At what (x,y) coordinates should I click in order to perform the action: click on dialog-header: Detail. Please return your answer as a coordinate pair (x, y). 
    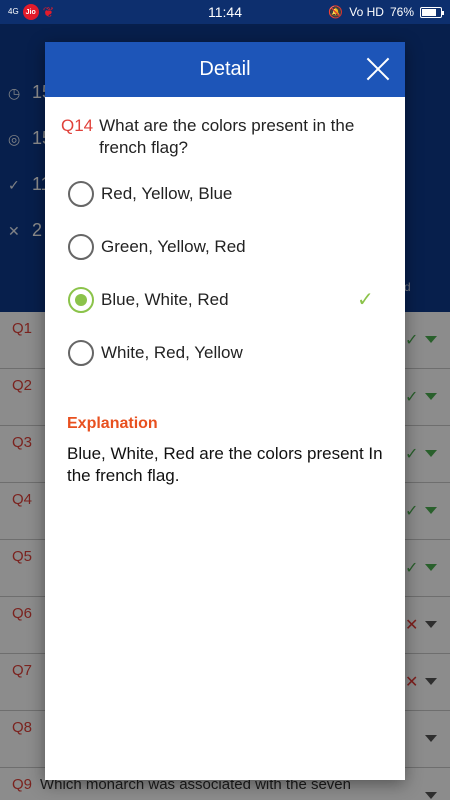
    Looking at the image, I should click on (225, 69).